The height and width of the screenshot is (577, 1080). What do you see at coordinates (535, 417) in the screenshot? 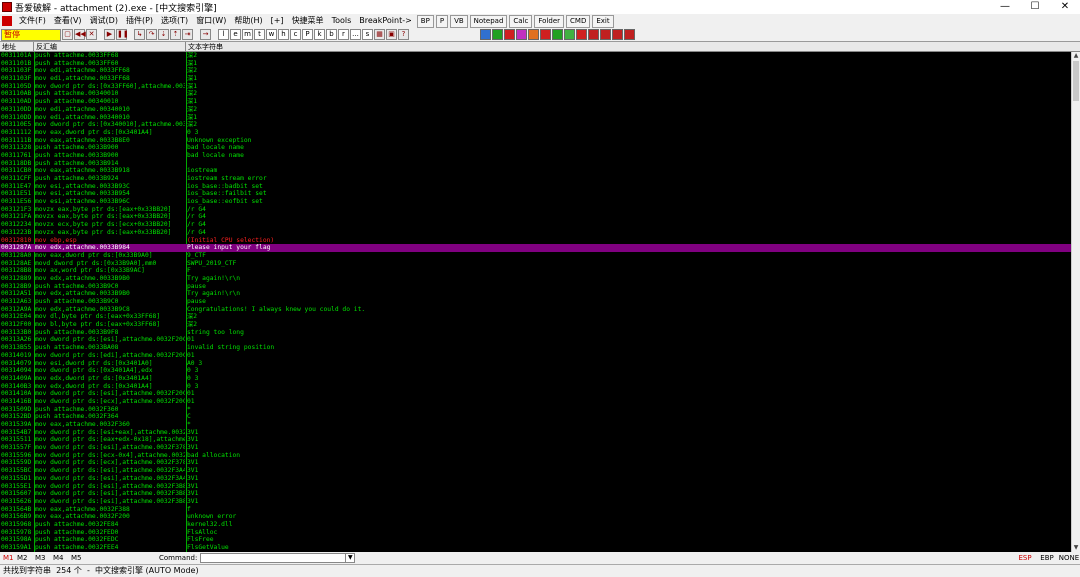
I see `table-row: 003152BD push attachme.0032F364 C` at bounding box center [535, 417].